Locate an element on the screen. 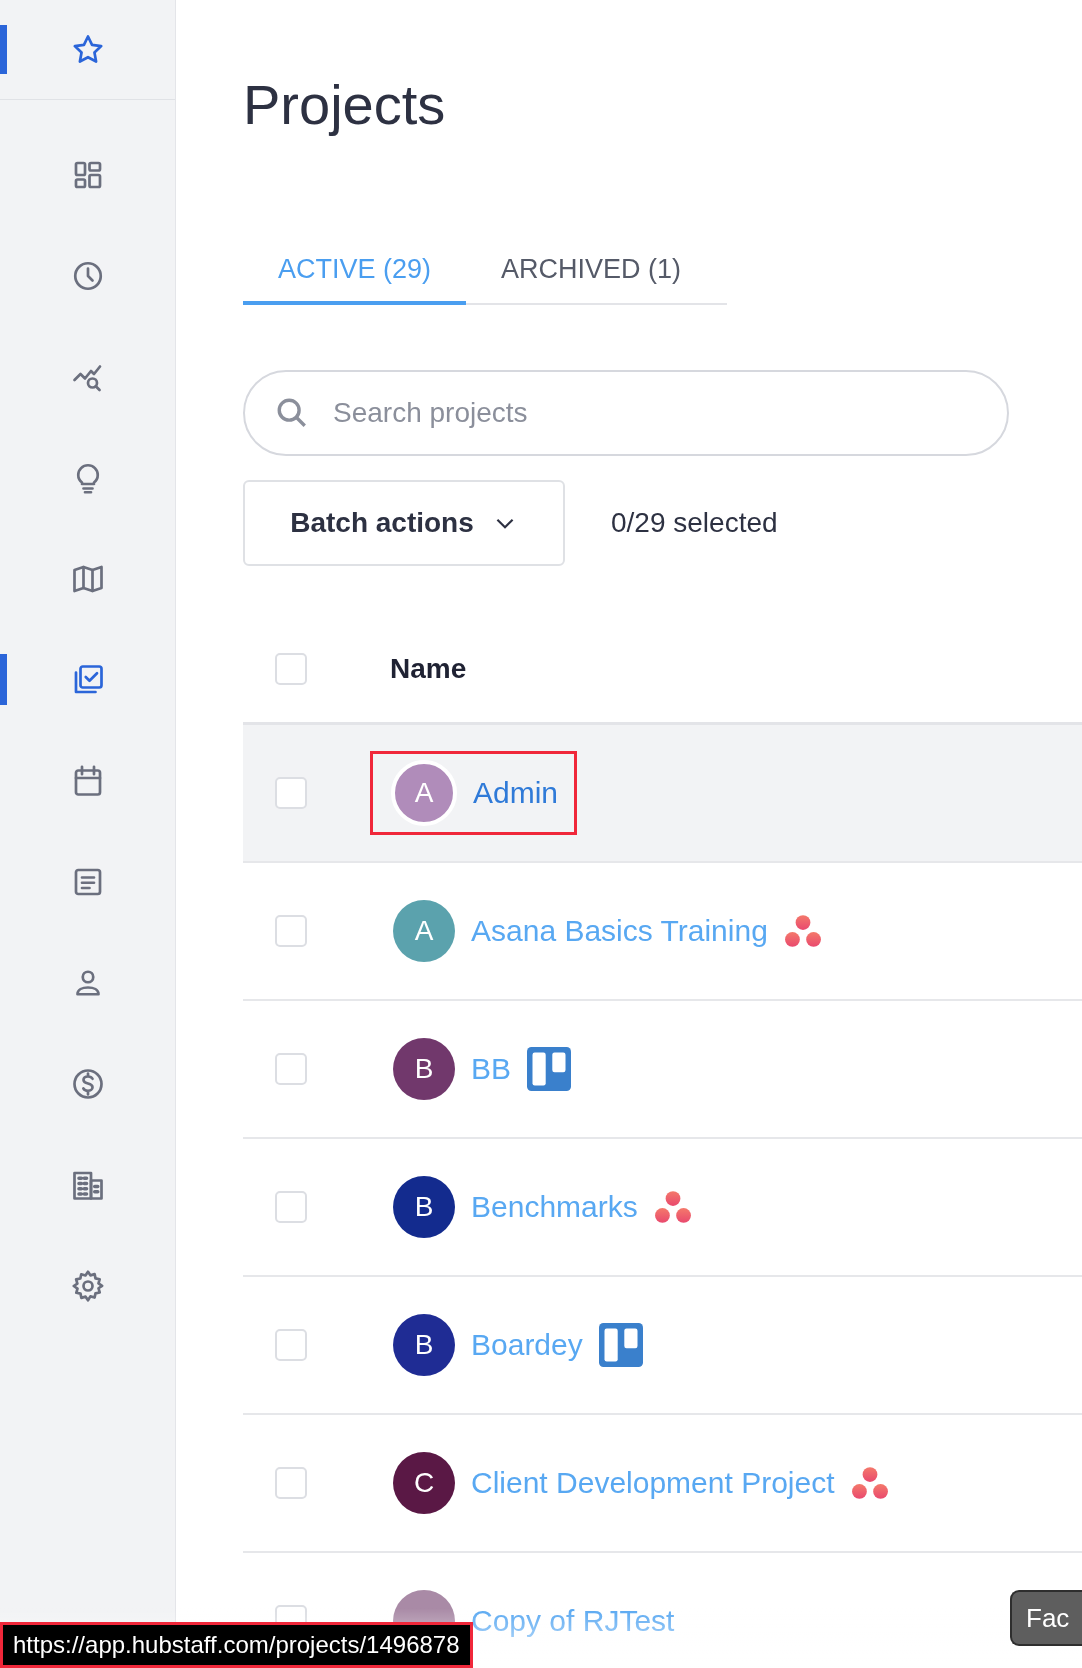  search-field: Search projects is located at coordinates (626, 413).